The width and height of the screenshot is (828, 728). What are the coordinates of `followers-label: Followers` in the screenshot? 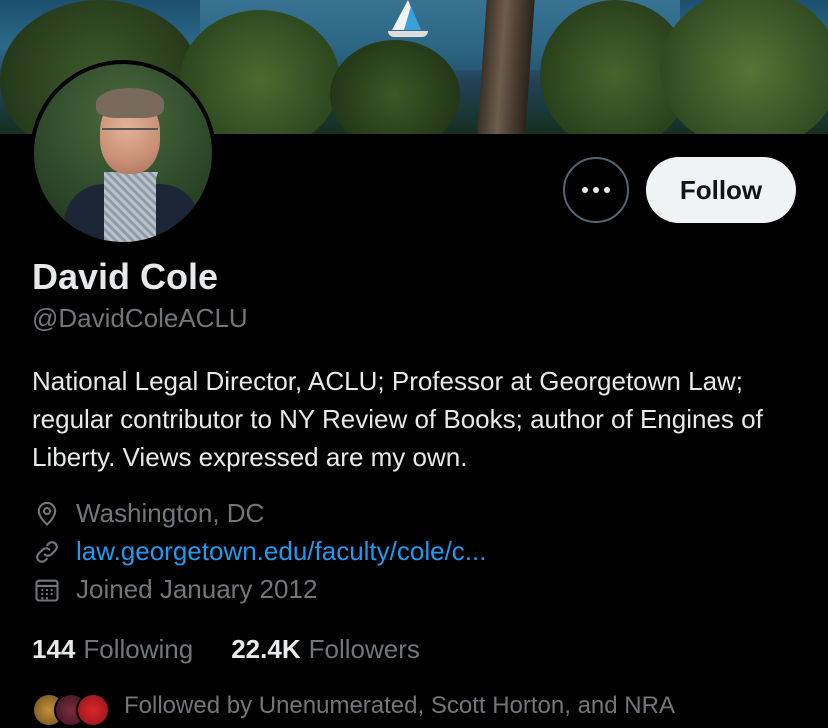 It's located at (364, 649).